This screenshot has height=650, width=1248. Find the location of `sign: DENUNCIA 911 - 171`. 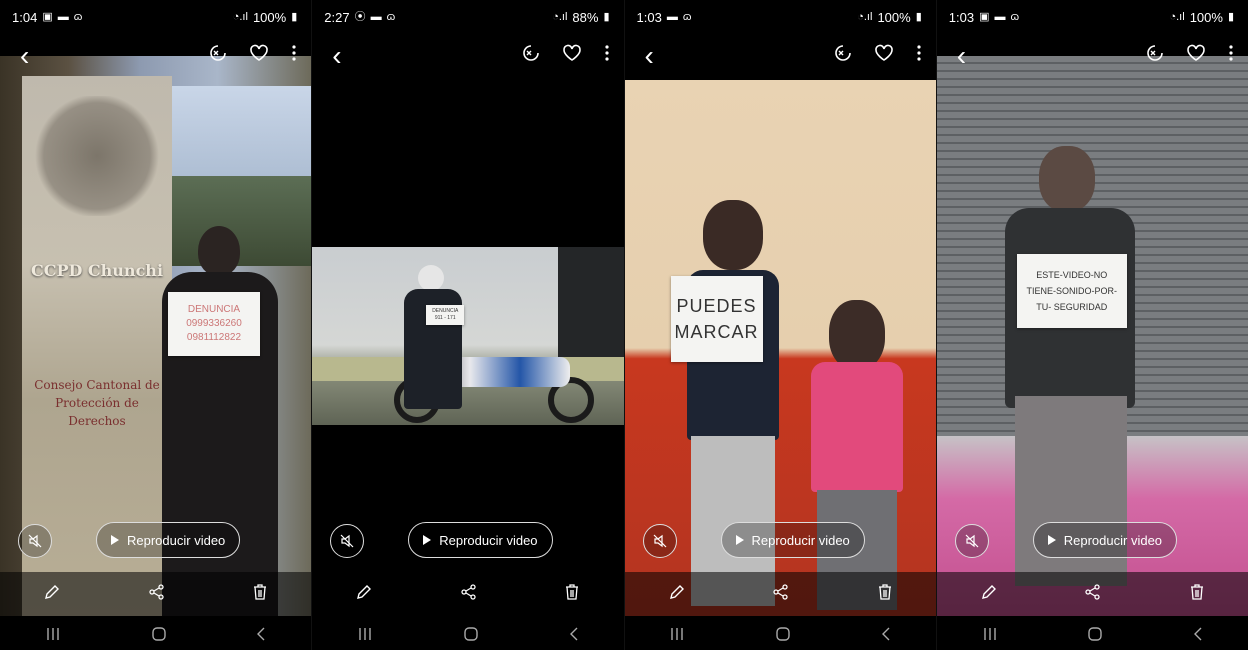

sign: DENUNCIA 911 - 171 is located at coordinates (445, 315).